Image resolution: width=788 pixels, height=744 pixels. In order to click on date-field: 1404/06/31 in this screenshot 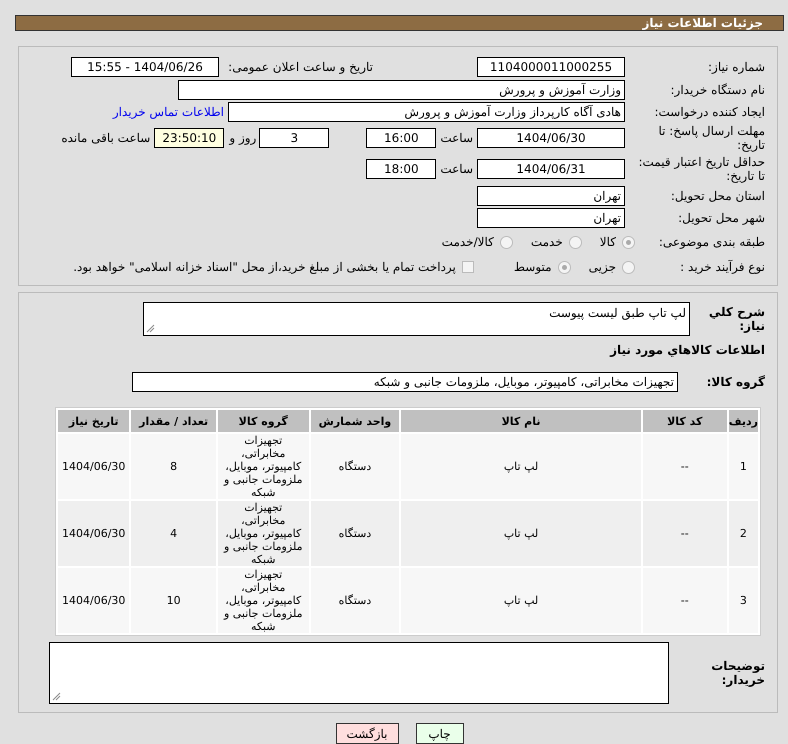, I will do `click(551, 169)`.